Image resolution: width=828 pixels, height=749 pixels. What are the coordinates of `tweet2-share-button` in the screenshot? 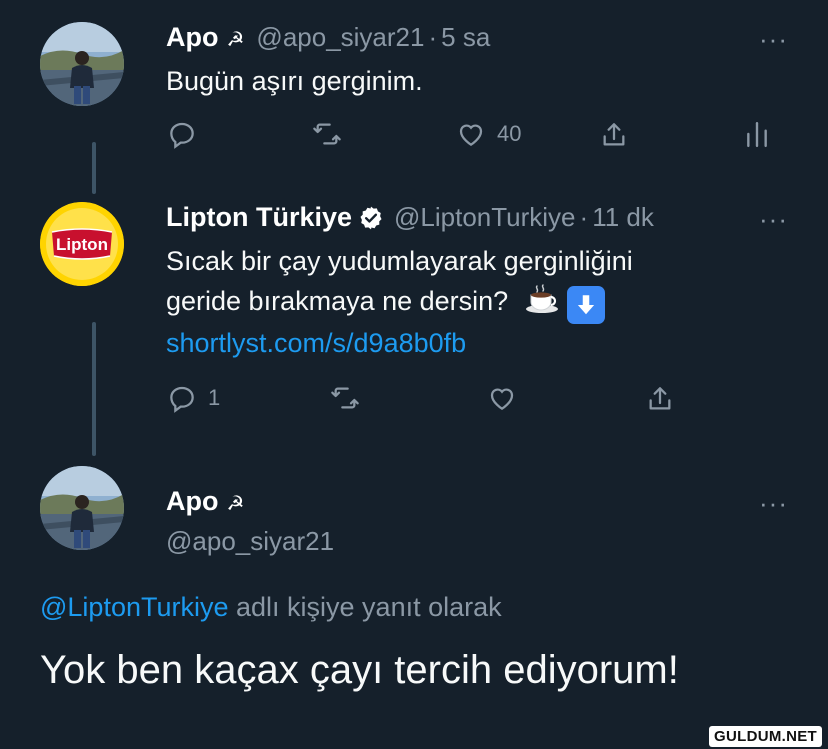 It's located at (660, 399).